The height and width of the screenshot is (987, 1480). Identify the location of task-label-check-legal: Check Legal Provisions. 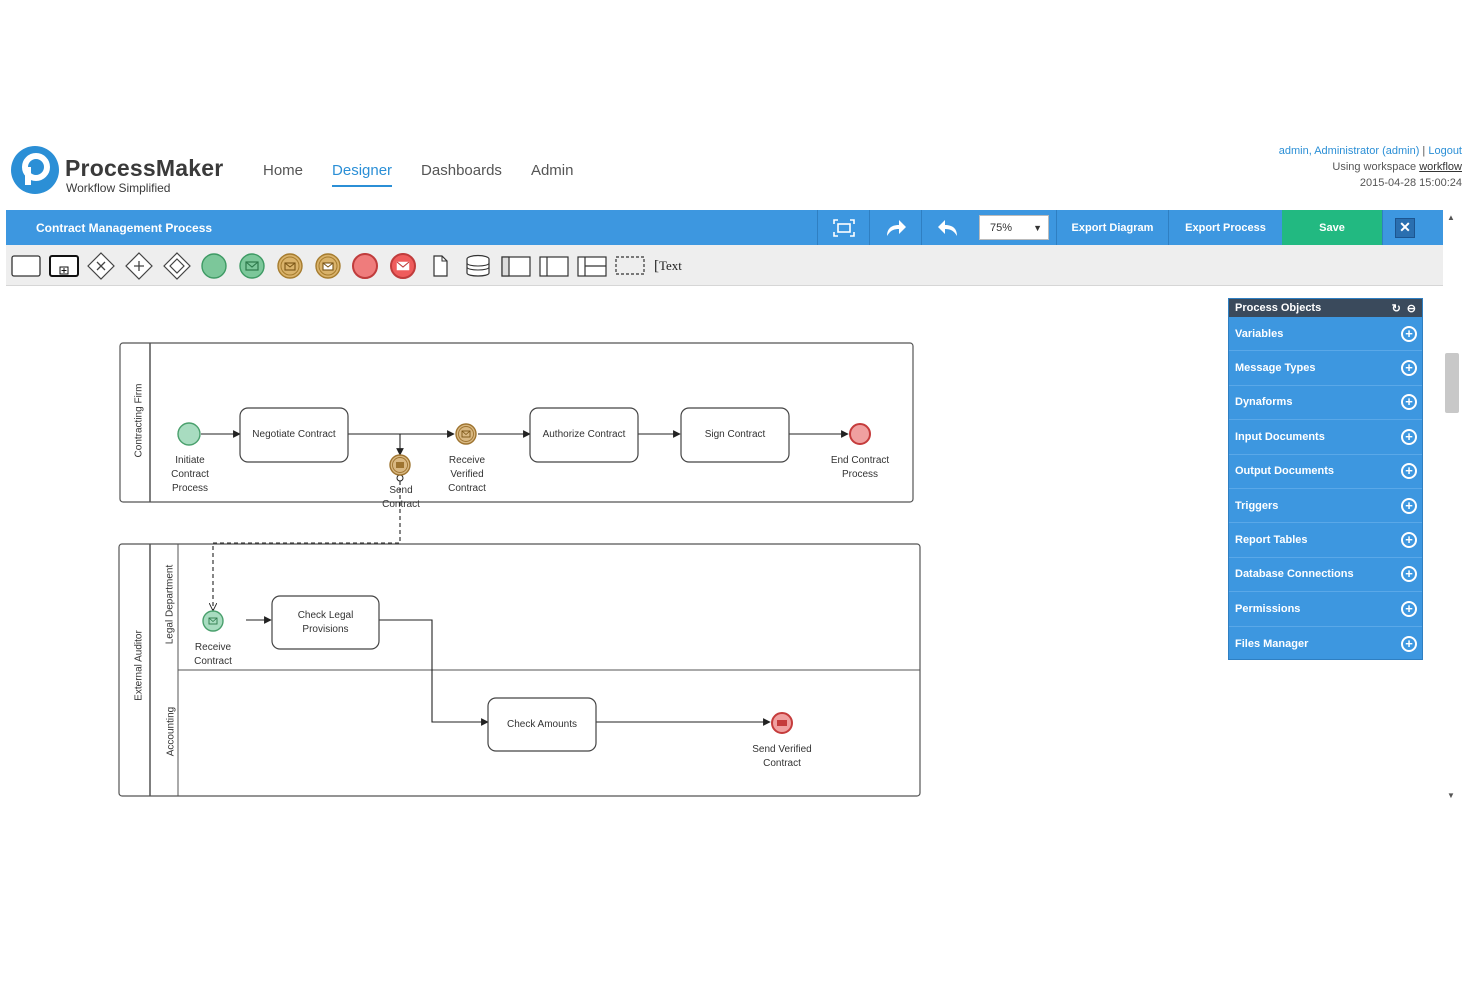
(325, 622).